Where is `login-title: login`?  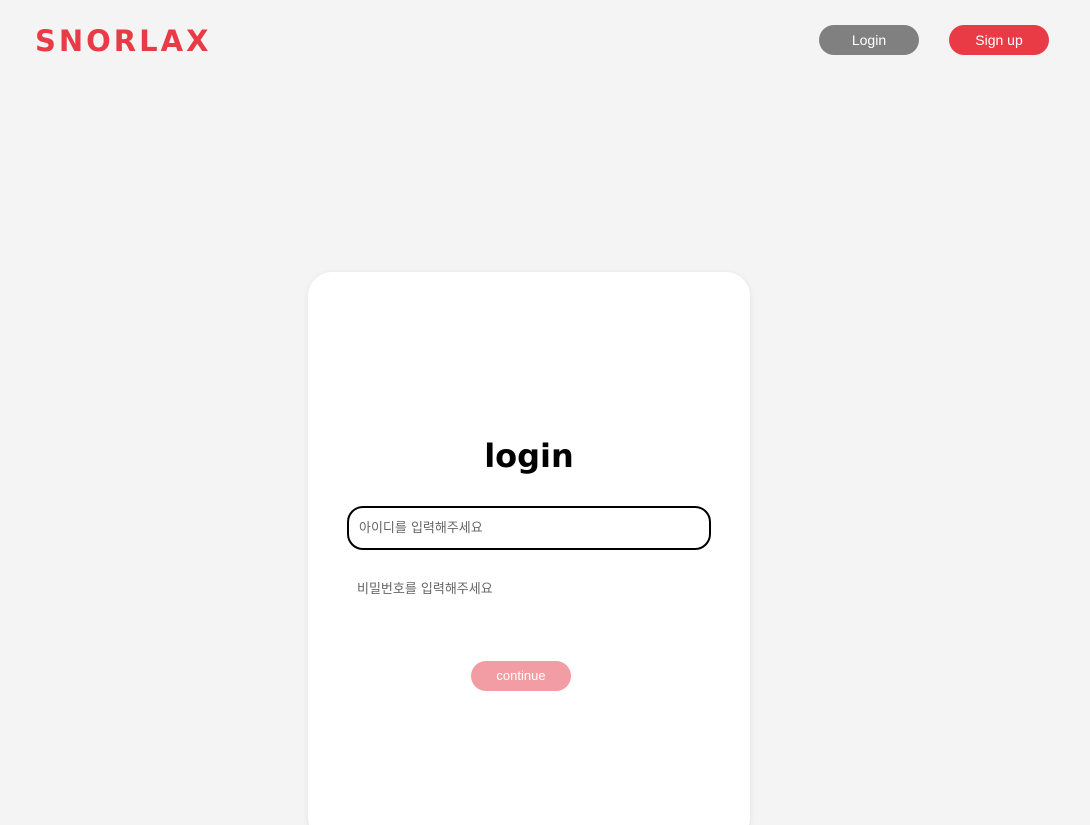 login-title: login is located at coordinates (529, 456).